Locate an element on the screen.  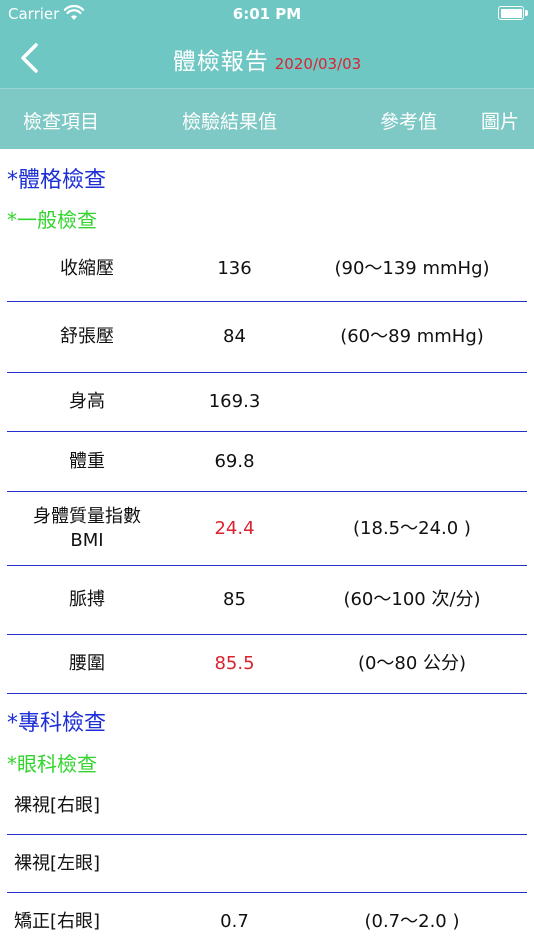
table-row: 身高 169.3 is located at coordinates (267, 402).